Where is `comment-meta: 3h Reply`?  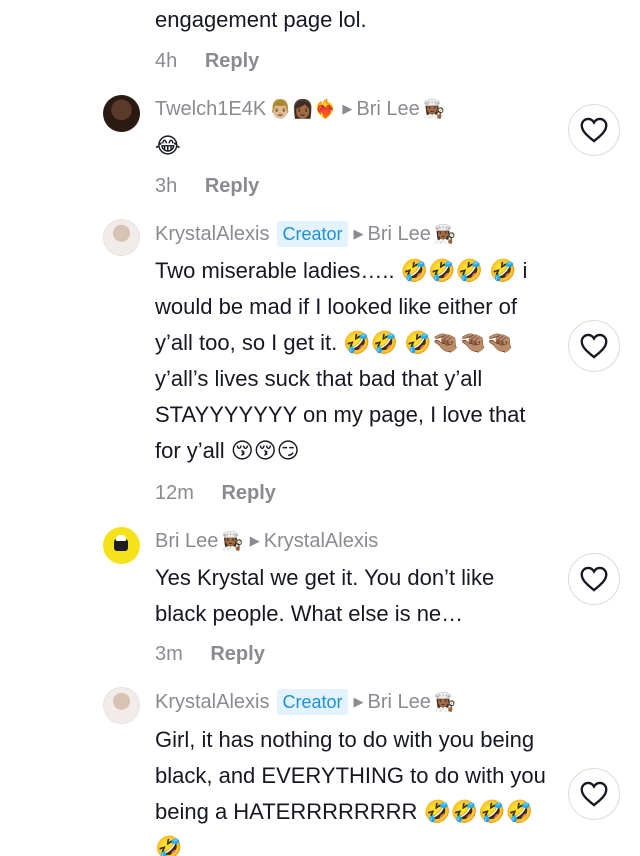
comment-meta: 3h Reply is located at coordinates (207, 186).